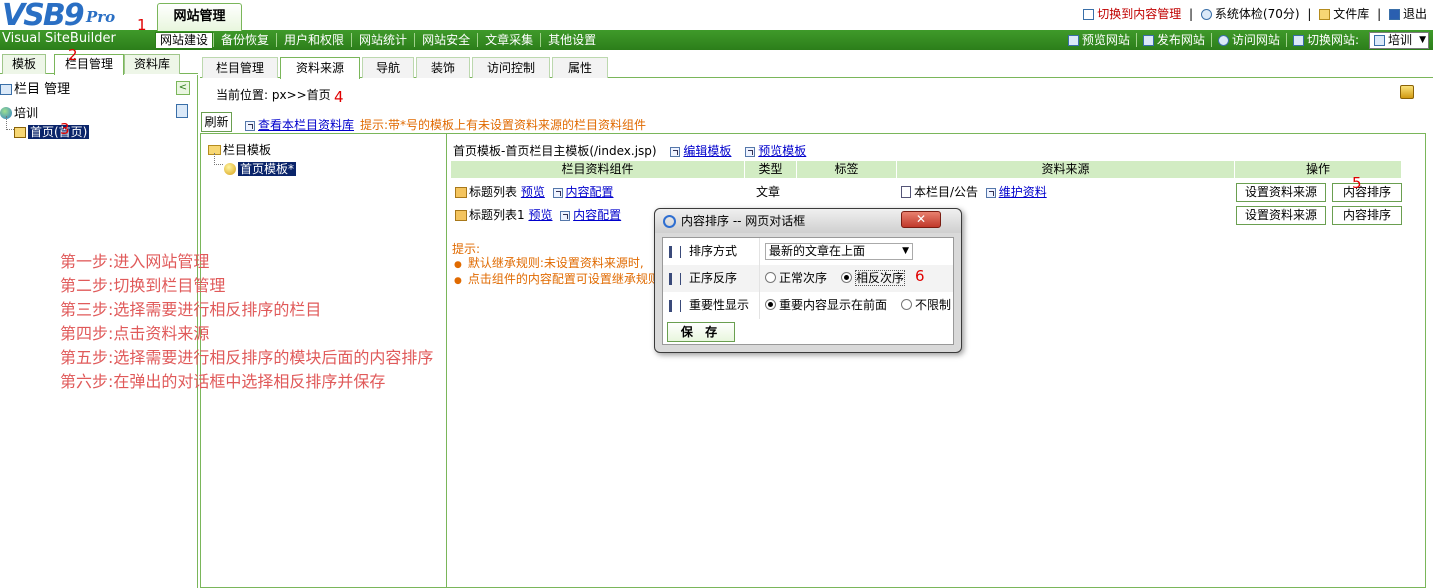  I want to click on step-2: 第二步:切换到栏目管理, so click(143, 285).